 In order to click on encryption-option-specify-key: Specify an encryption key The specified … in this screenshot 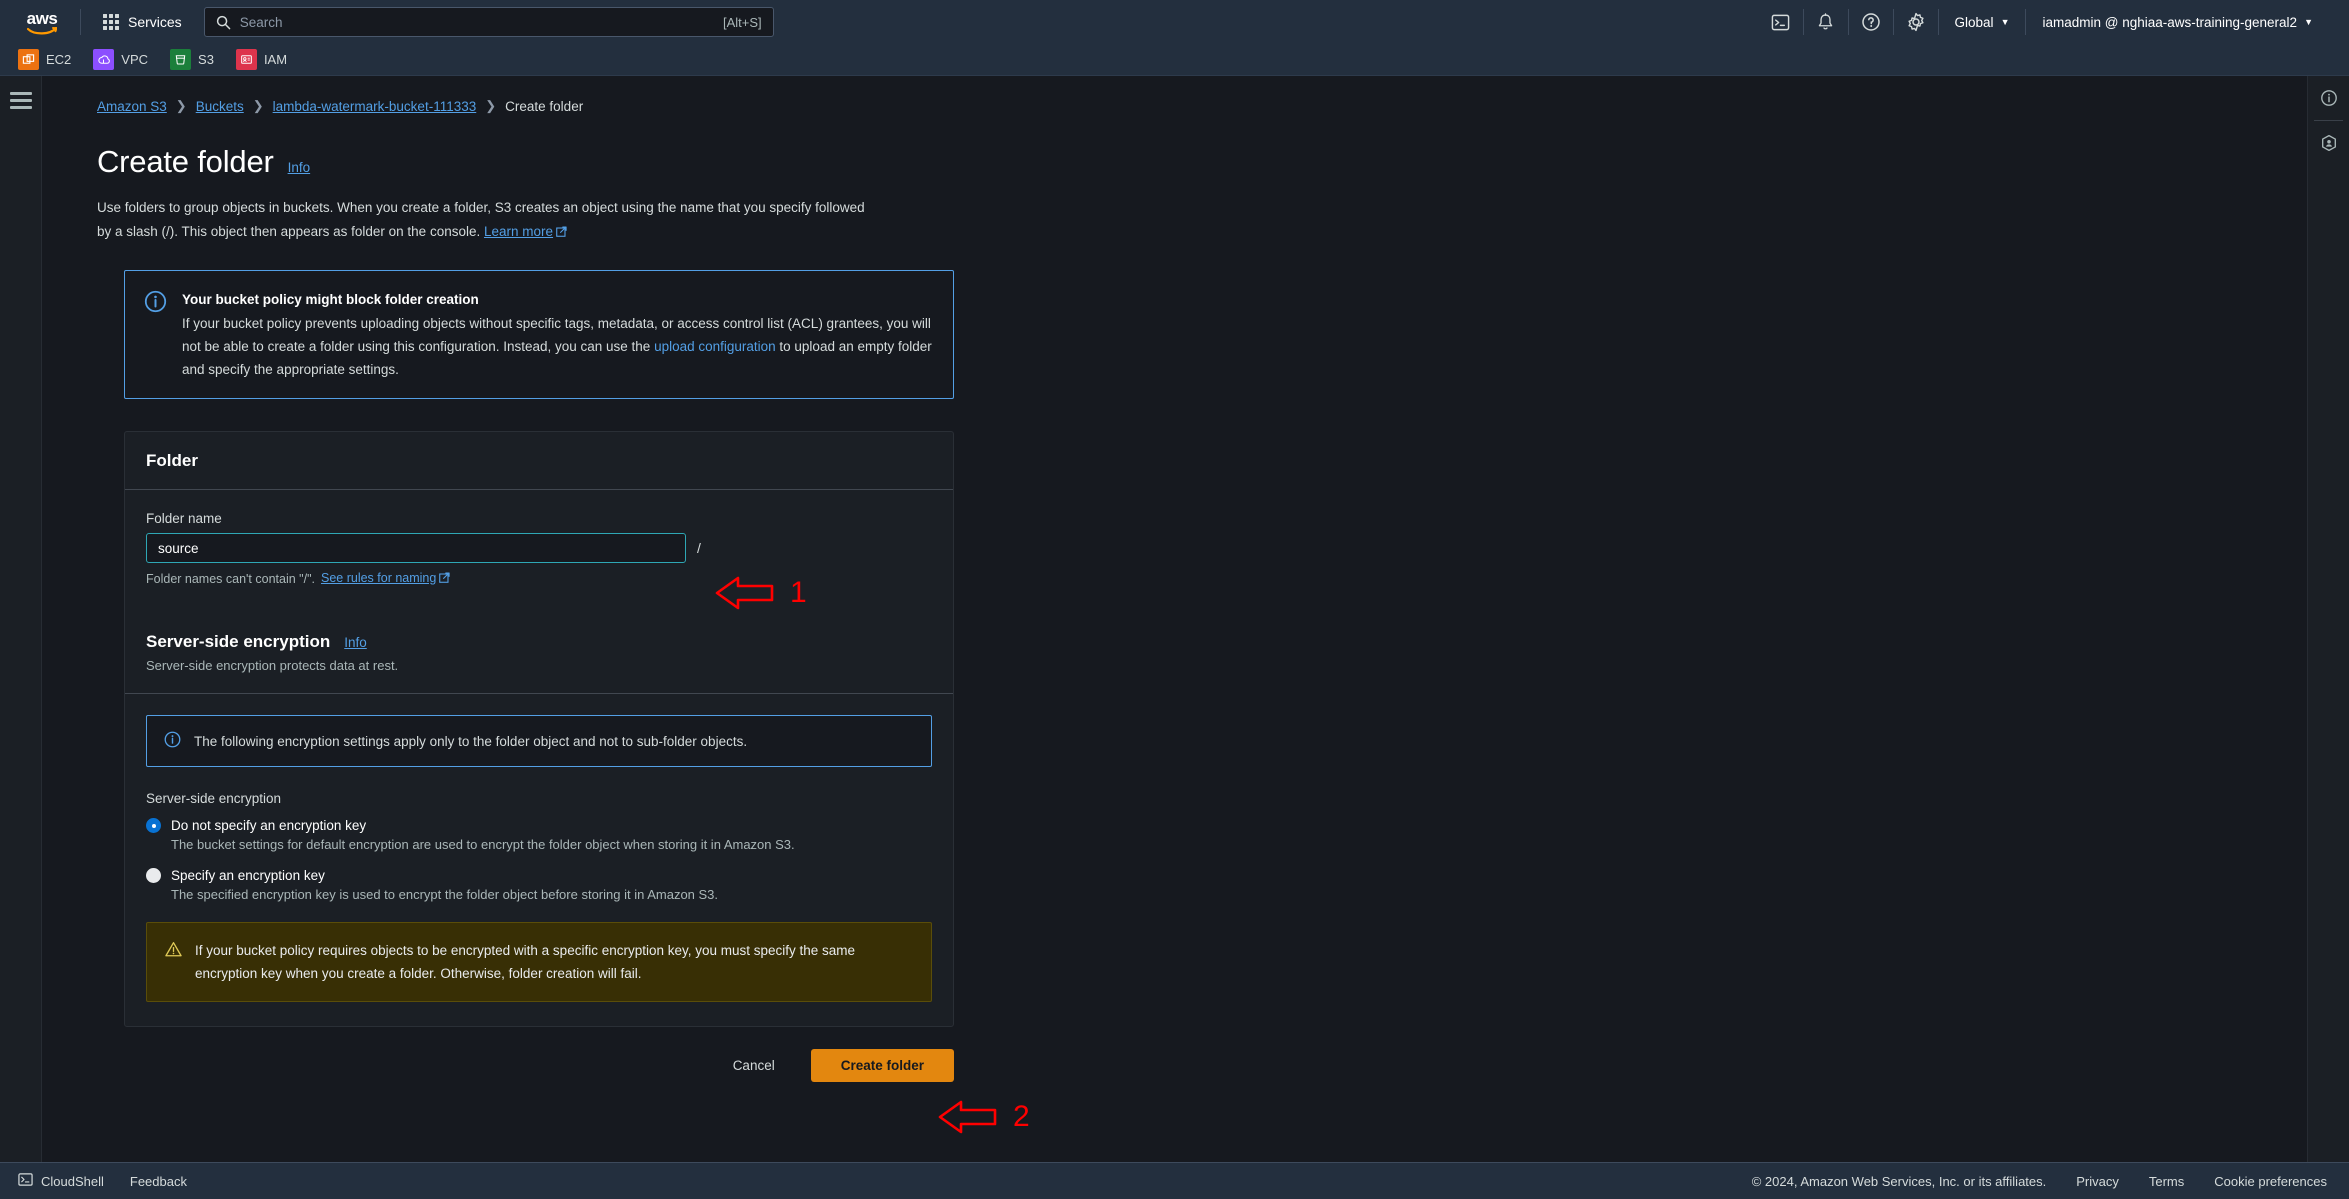, I will do `click(539, 885)`.